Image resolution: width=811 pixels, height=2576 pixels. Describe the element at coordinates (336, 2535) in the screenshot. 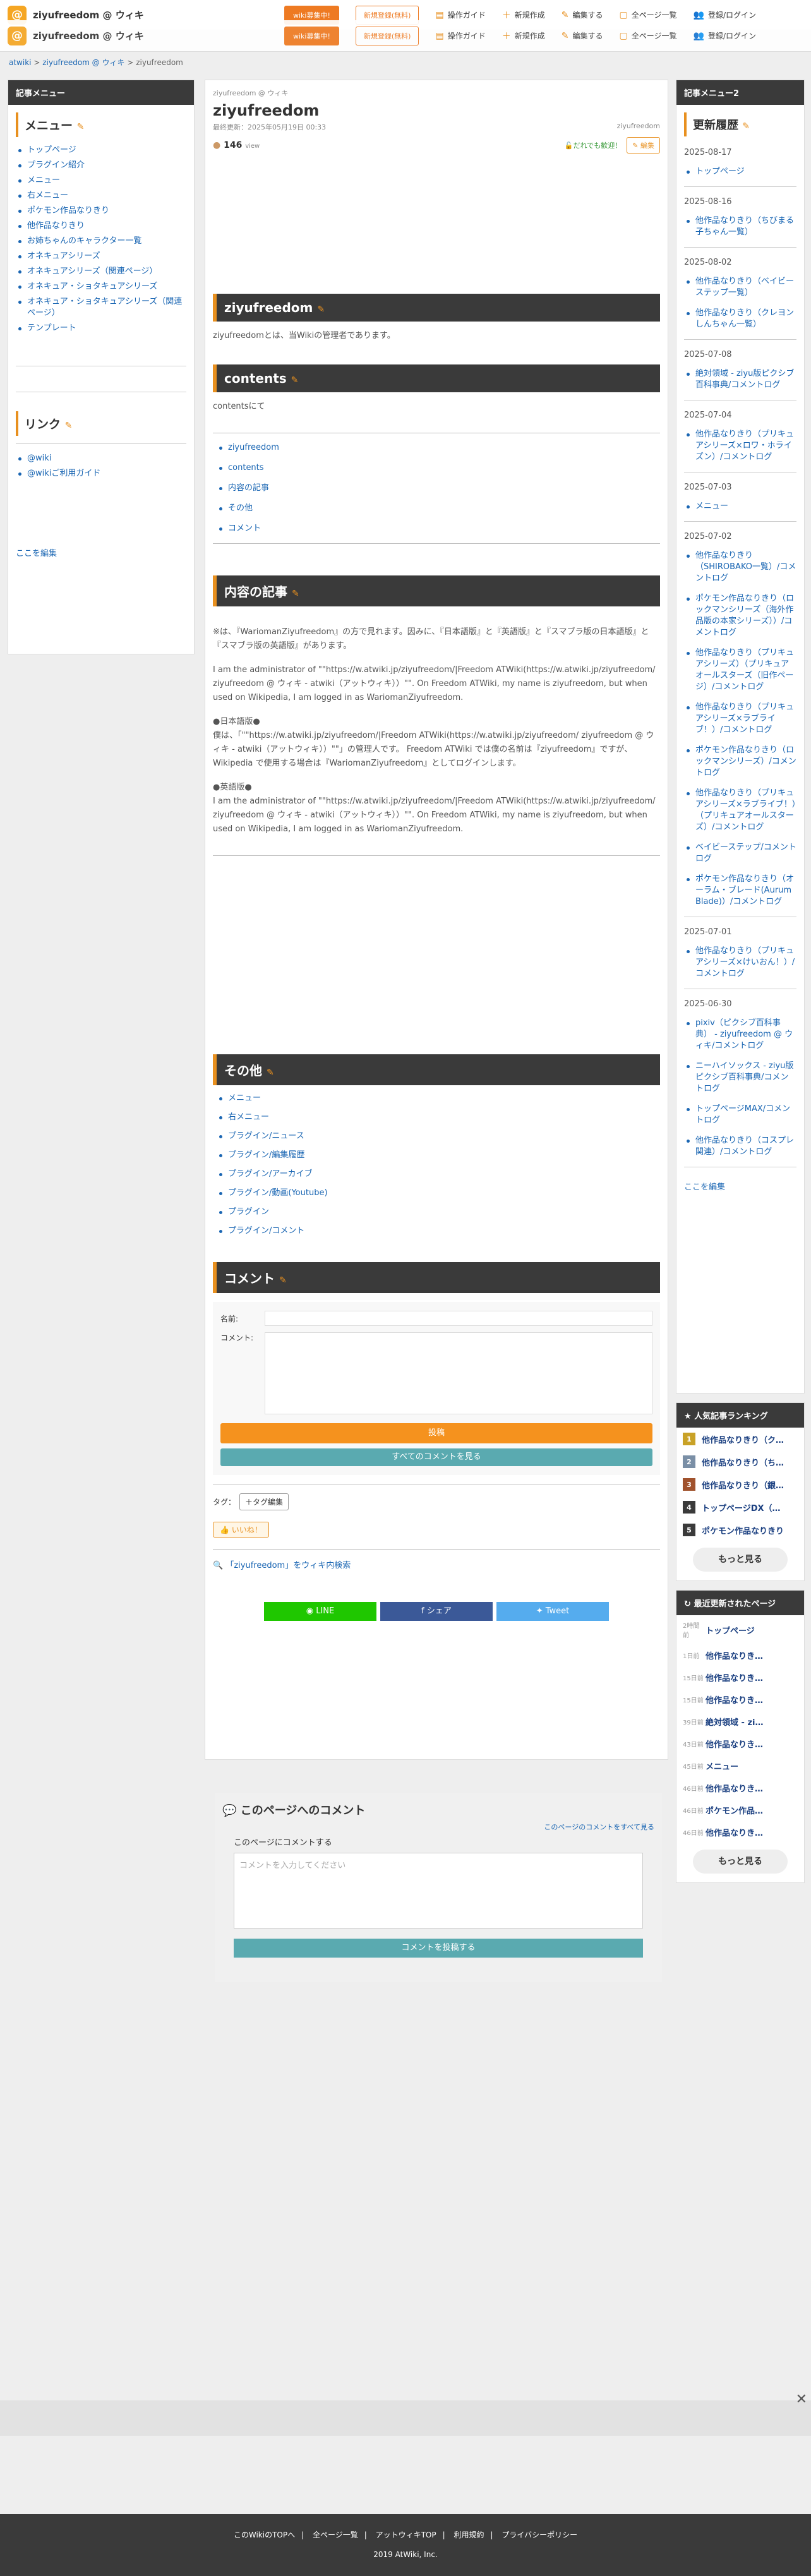

I see `footer-link: 全ページ一覧` at that location.